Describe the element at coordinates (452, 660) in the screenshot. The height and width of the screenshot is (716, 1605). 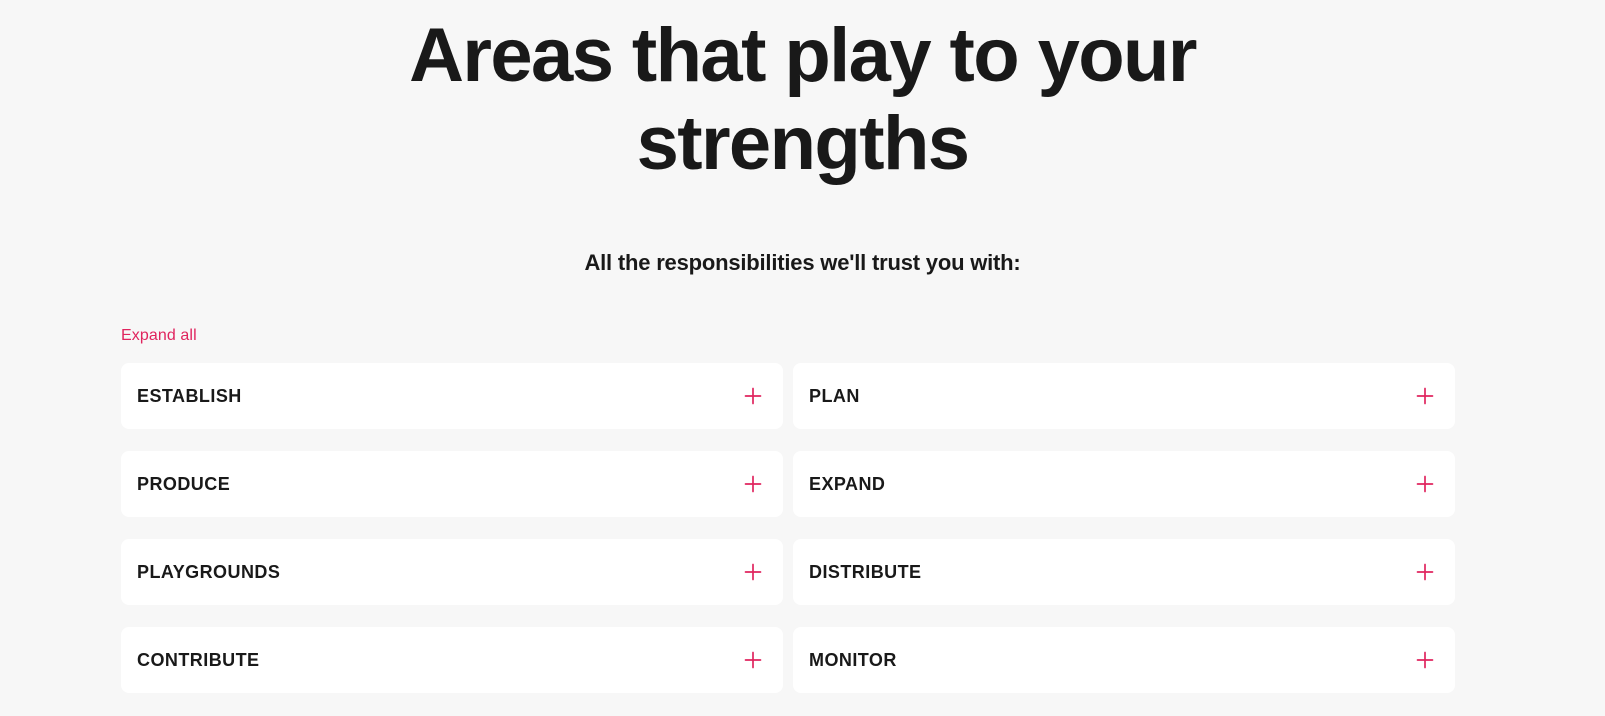
I see `accordion-item-contribute: CONTRIBUTE` at that location.